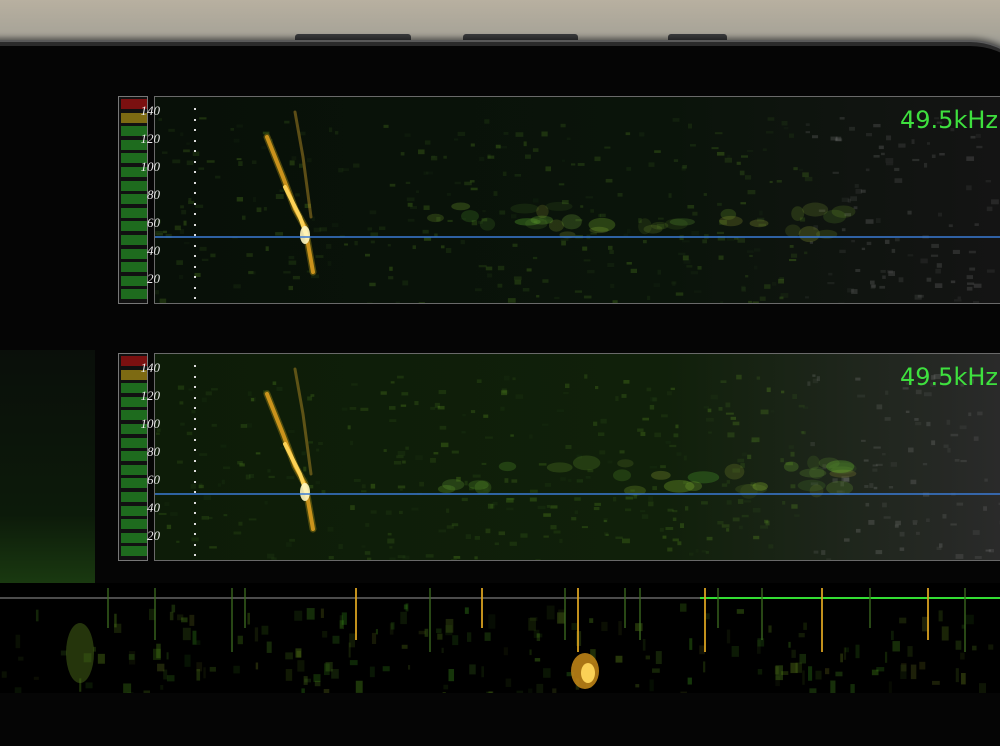 This screenshot has height=746, width=1000. What do you see at coordinates (143, 536) in the screenshot?
I see `axis-tick-label: 20` at bounding box center [143, 536].